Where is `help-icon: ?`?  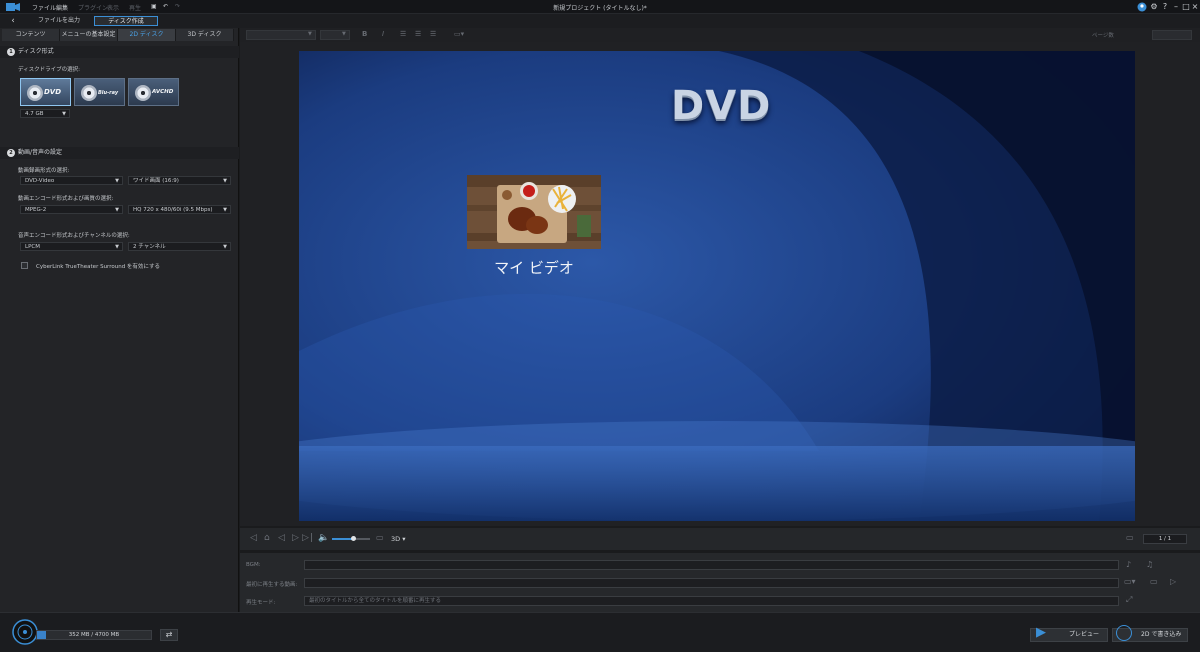 help-icon: ? is located at coordinates (1165, 7).